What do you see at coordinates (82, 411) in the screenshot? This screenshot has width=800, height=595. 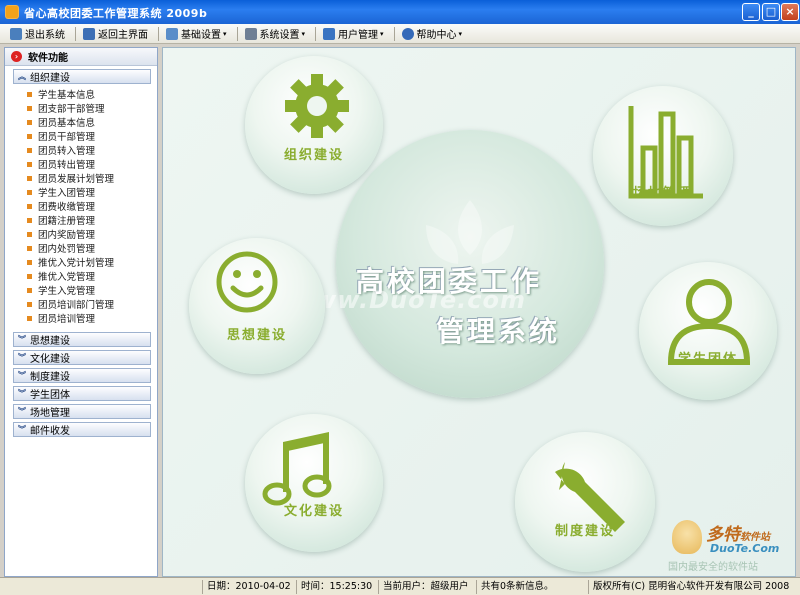 I see `sidebar-group: ︾ 场地管理` at bounding box center [82, 411].